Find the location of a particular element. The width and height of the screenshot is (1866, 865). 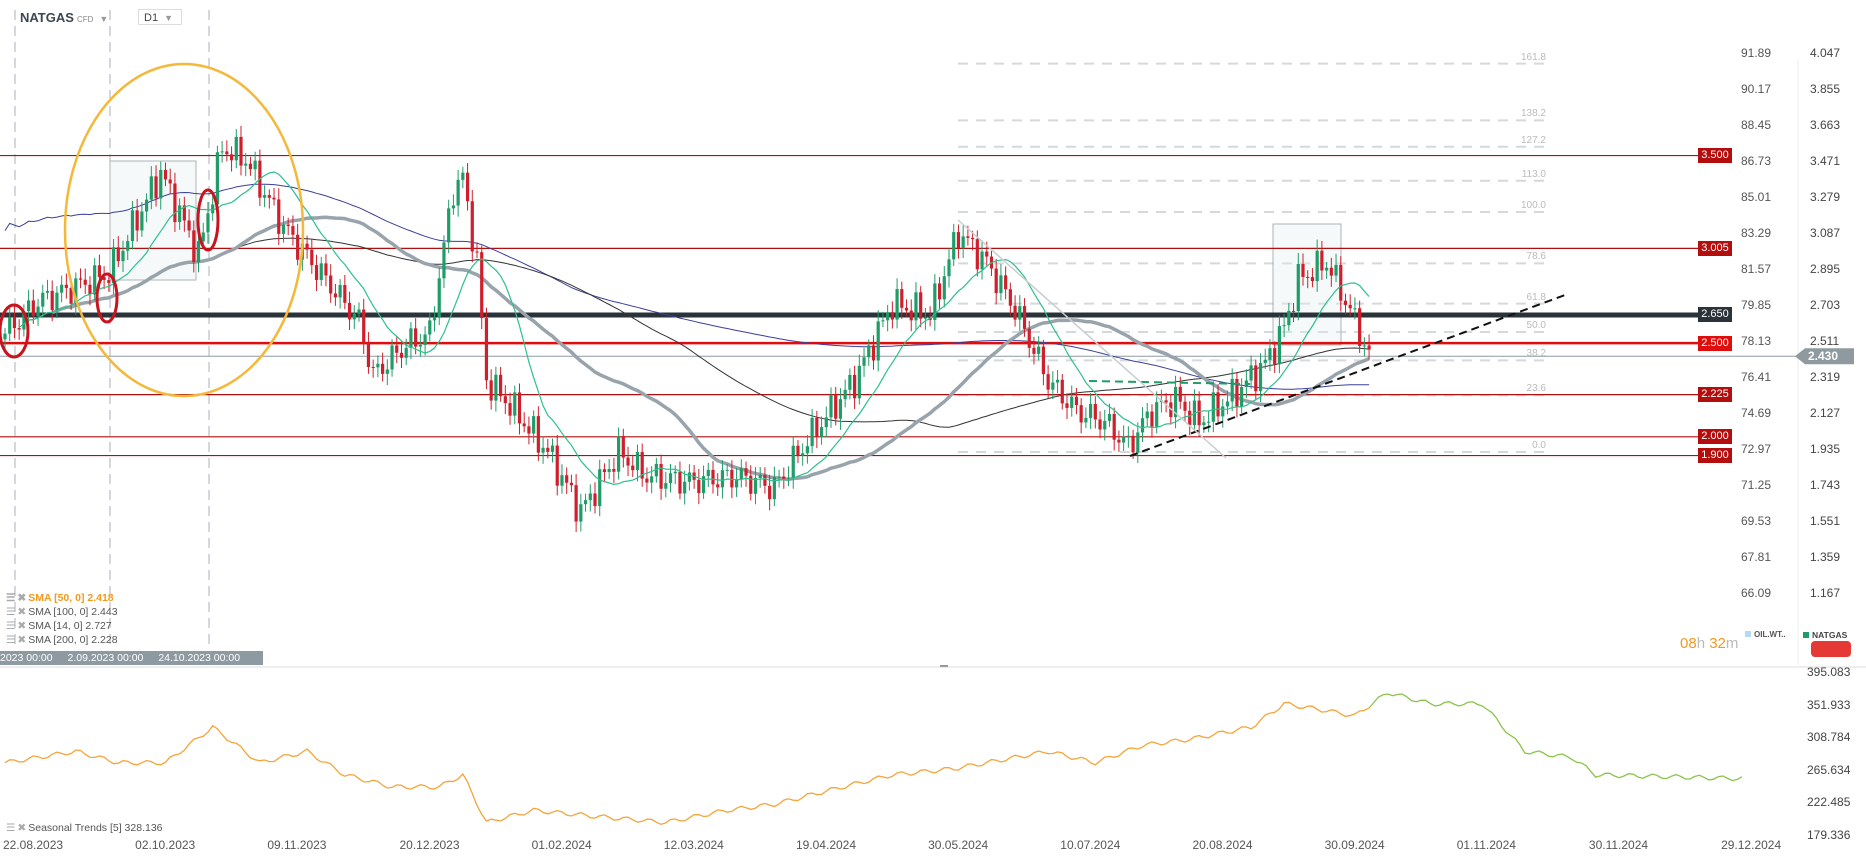

price-level-label: 2.650 is located at coordinates (1715, 315).